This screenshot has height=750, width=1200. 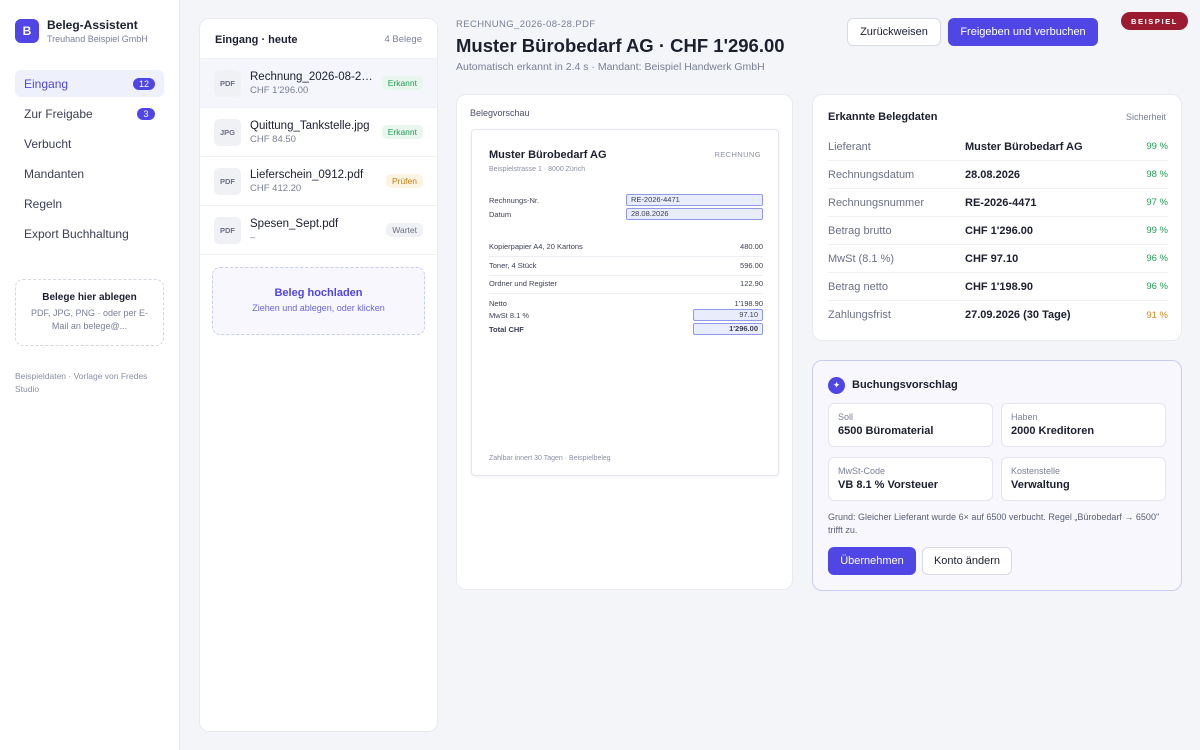 I want to click on inbox-doc-item: PDF Spesen_Sept.pdf – Wartet, so click(x=318, y=230).